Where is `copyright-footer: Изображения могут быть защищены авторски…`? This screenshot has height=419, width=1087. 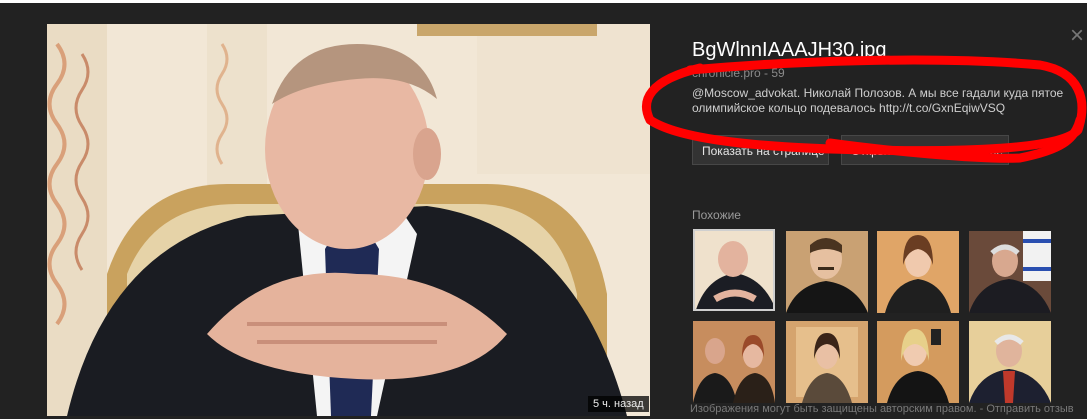 copyright-footer: Изображения могут быть защищены авторски… is located at coordinates (882, 409).